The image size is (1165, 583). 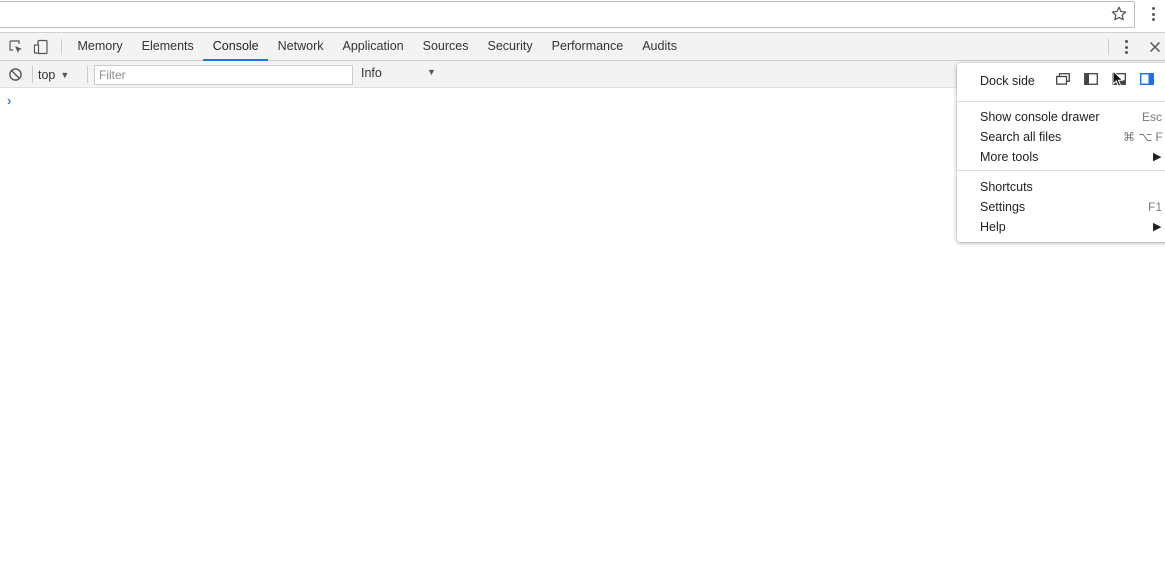 I want to click on menu-item-label: More tools, so click(x=1009, y=157).